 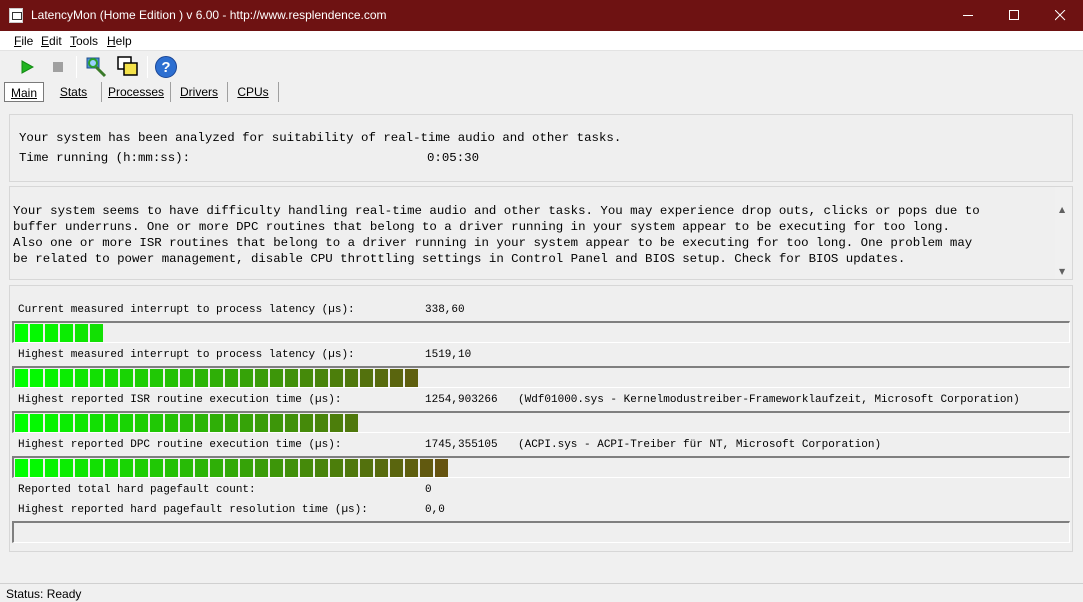 I want to click on tab-cpus: CPUs, so click(x=253, y=92).